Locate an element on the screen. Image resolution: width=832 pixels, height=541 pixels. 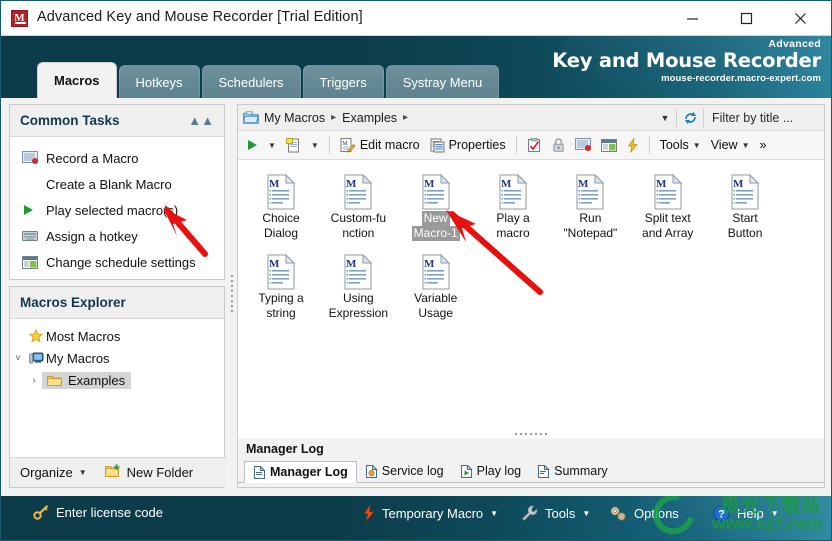
properties-button: Properties is located at coordinates (468, 145).